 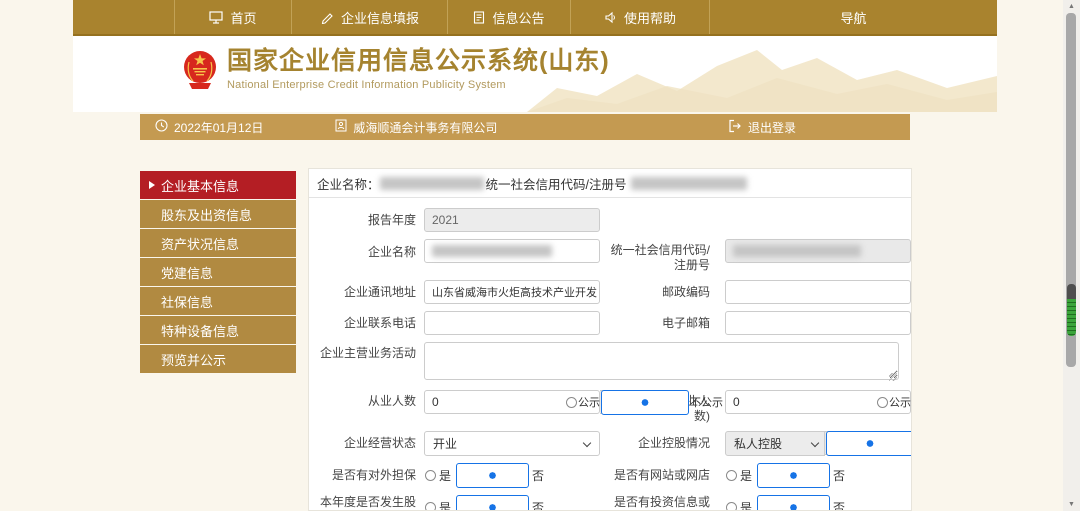 I want to click on row-business-activity: 企业主营业务活动, so click(x=610, y=362).